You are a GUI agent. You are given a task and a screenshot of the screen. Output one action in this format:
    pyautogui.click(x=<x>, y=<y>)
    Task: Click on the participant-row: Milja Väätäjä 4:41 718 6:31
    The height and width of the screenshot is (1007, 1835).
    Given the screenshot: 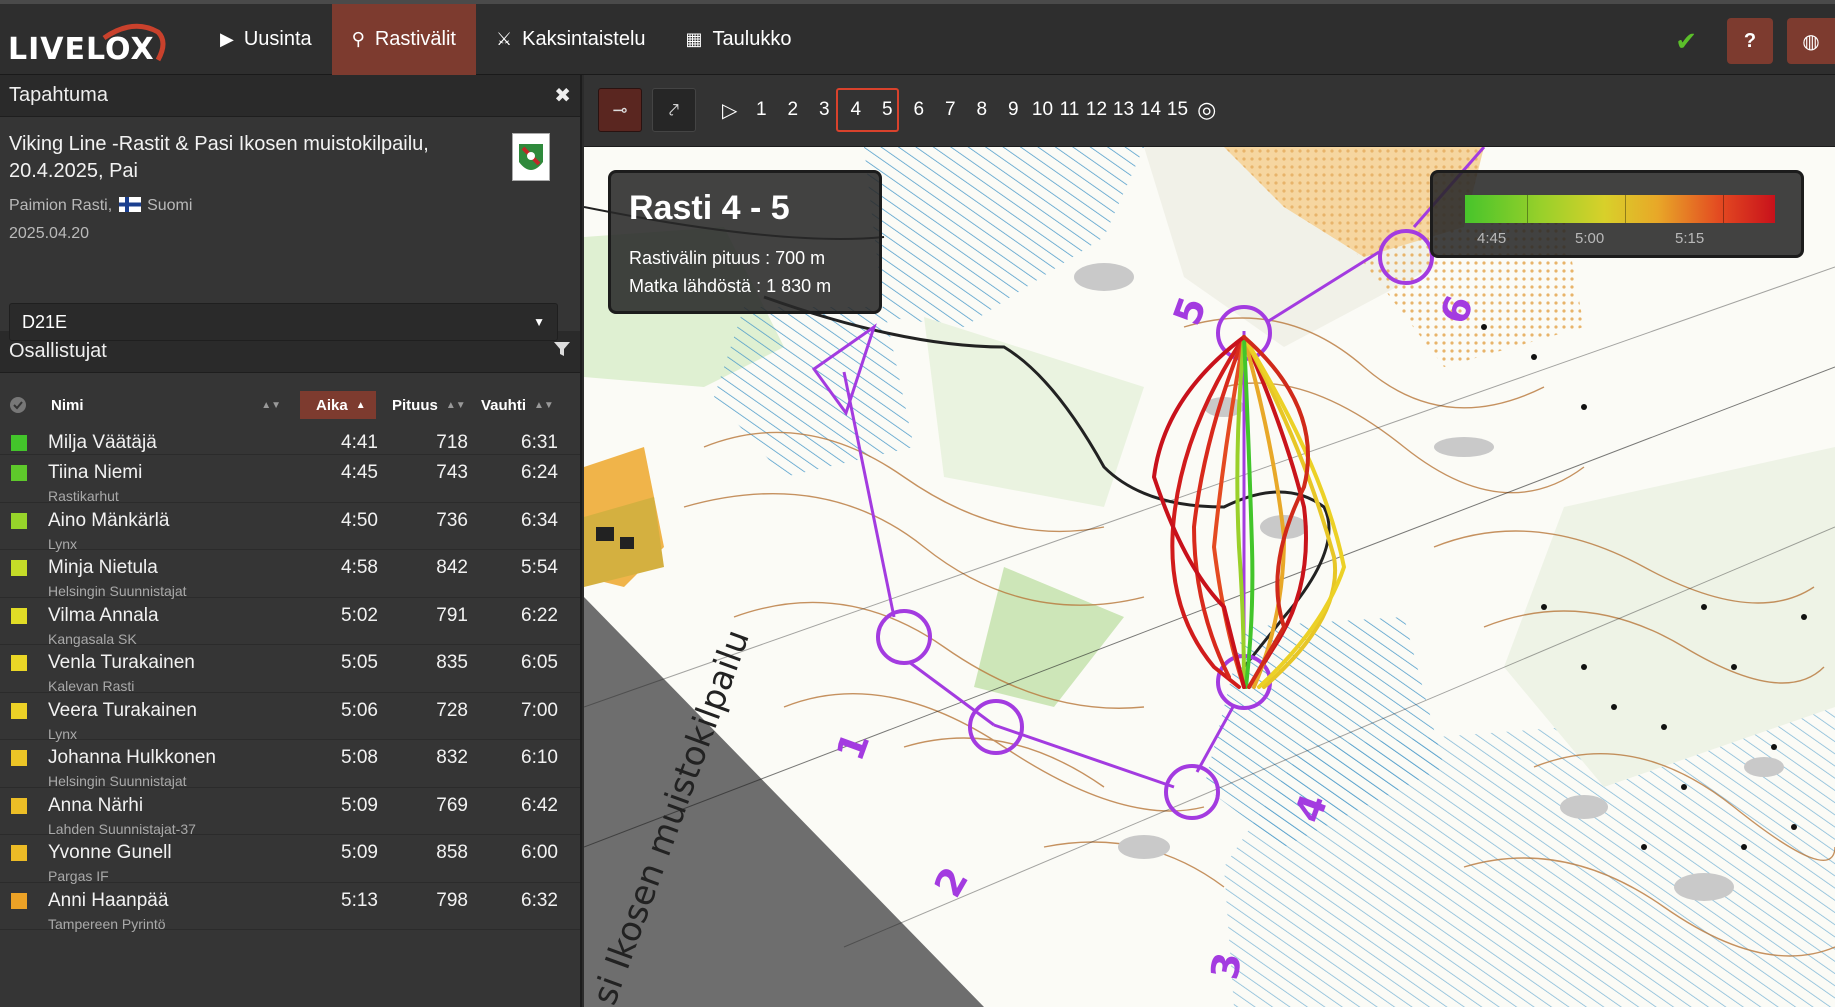 What is the action you would take?
    pyautogui.click(x=290, y=440)
    